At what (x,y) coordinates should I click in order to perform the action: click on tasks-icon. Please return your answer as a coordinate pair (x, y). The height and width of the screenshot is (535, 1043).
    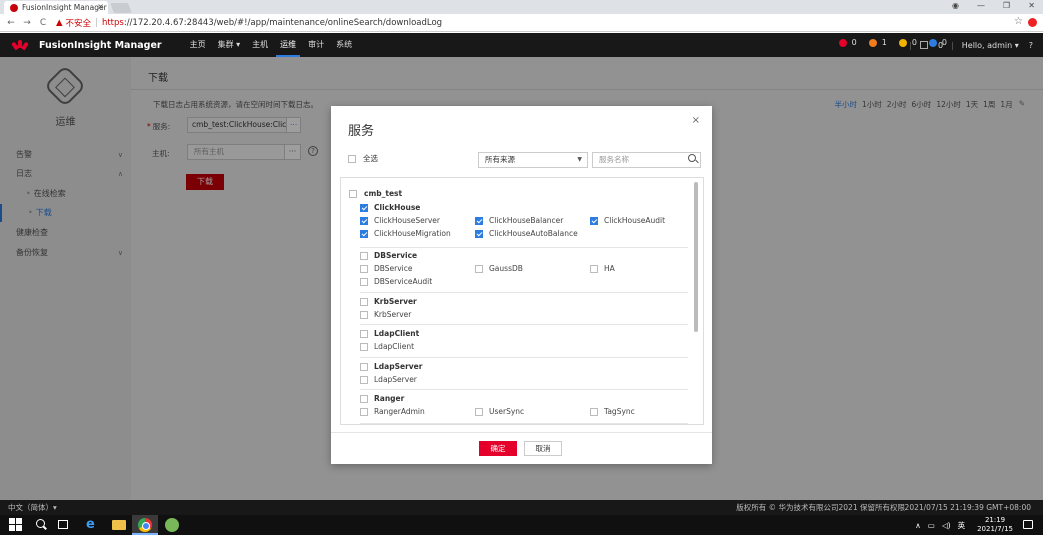
    Looking at the image, I should click on (923, 45).